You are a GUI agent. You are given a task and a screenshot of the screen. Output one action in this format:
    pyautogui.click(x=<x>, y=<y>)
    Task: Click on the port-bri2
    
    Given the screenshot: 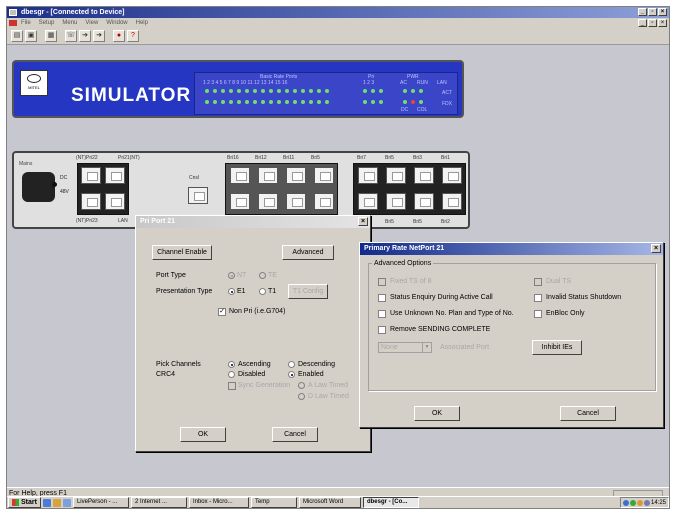 What is the action you would take?
    pyautogui.click(x=452, y=201)
    